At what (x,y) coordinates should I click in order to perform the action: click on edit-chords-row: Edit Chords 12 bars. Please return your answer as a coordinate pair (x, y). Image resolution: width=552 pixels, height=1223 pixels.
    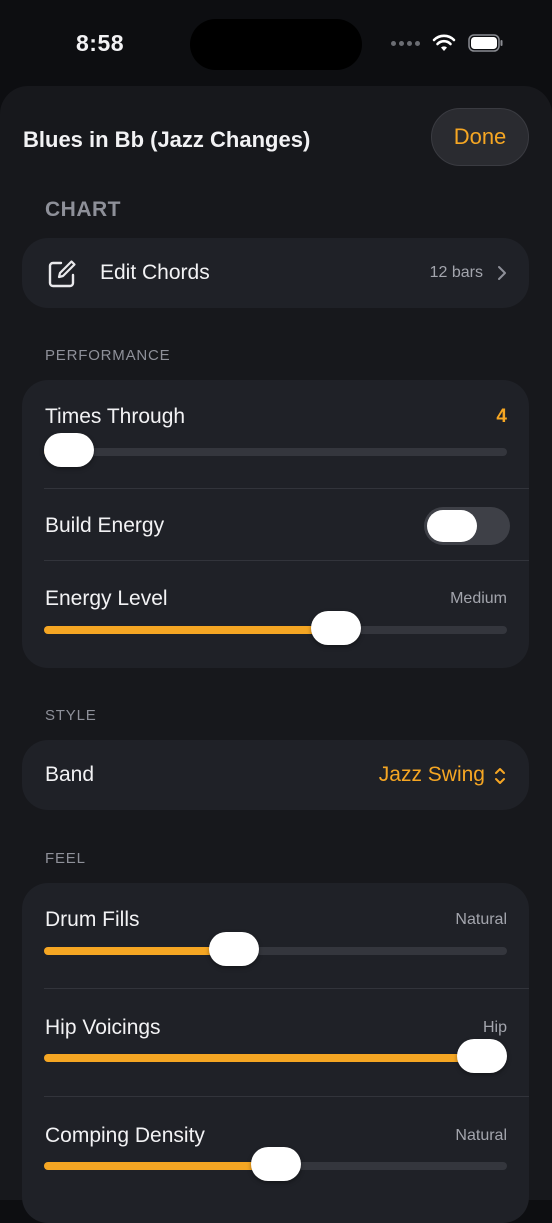
    Looking at the image, I should click on (275, 273).